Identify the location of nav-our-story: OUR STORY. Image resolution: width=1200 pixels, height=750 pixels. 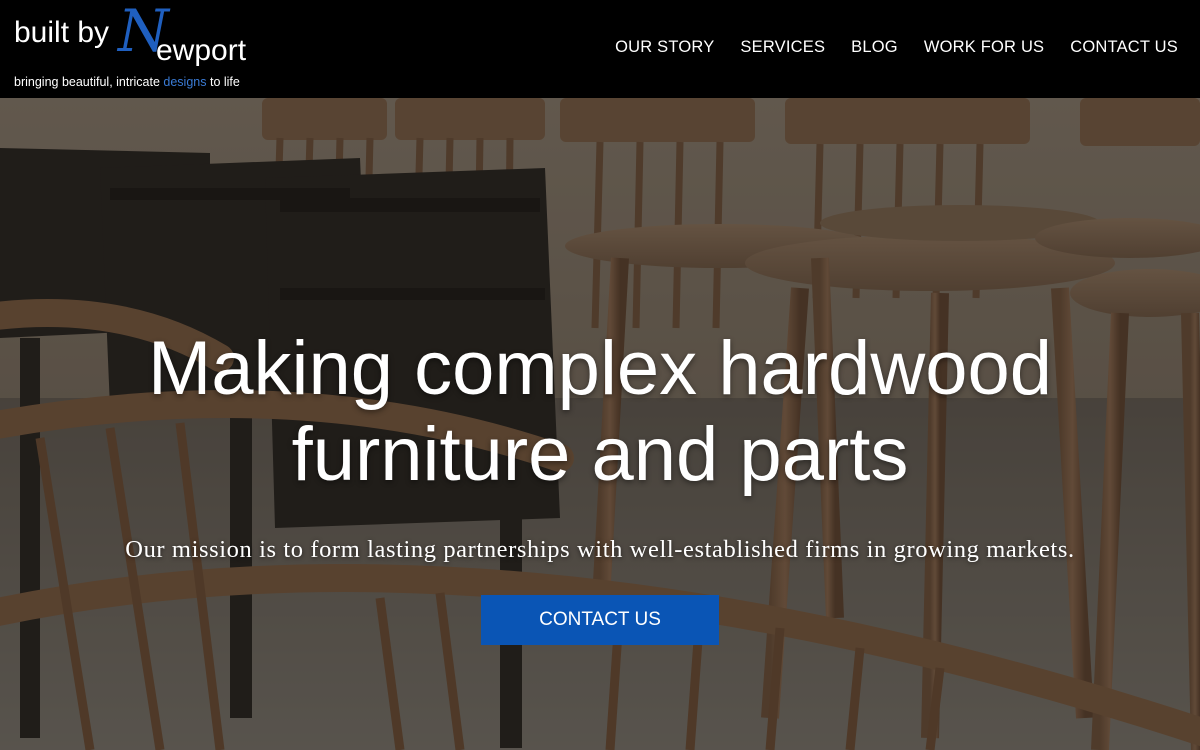
(664, 47).